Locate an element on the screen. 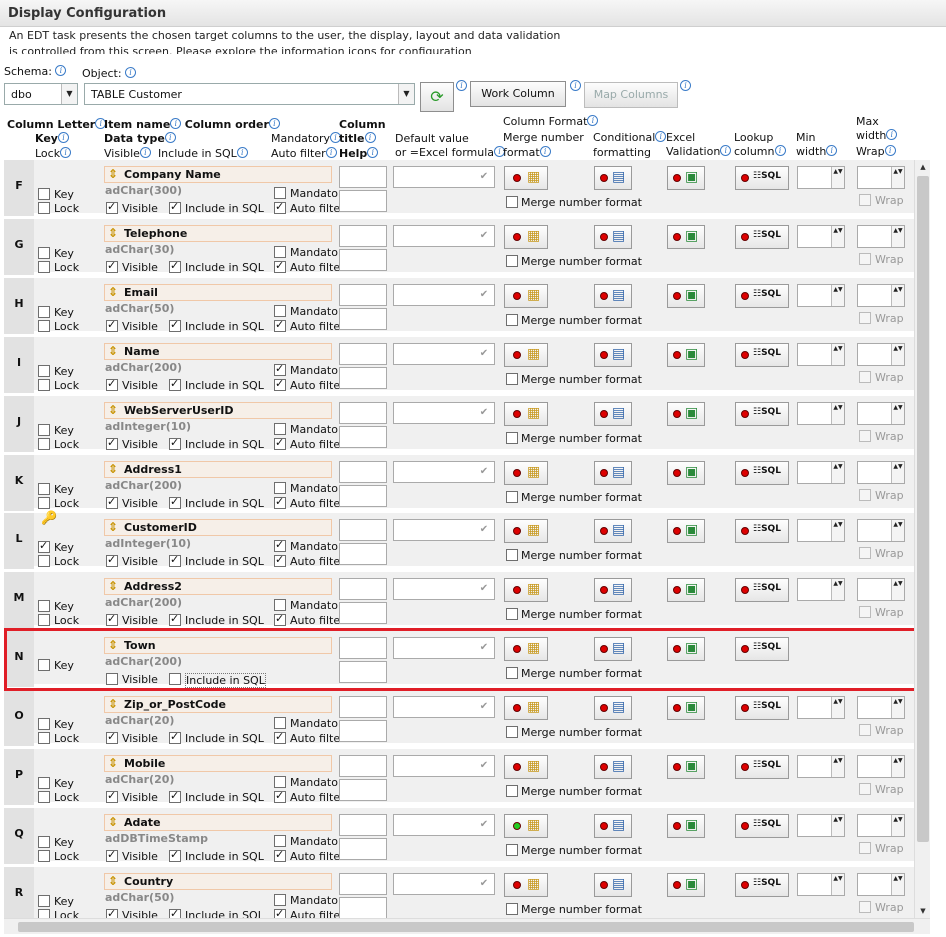  item-name-box: ⇕ Company Name is located at coordinates (218, 174).